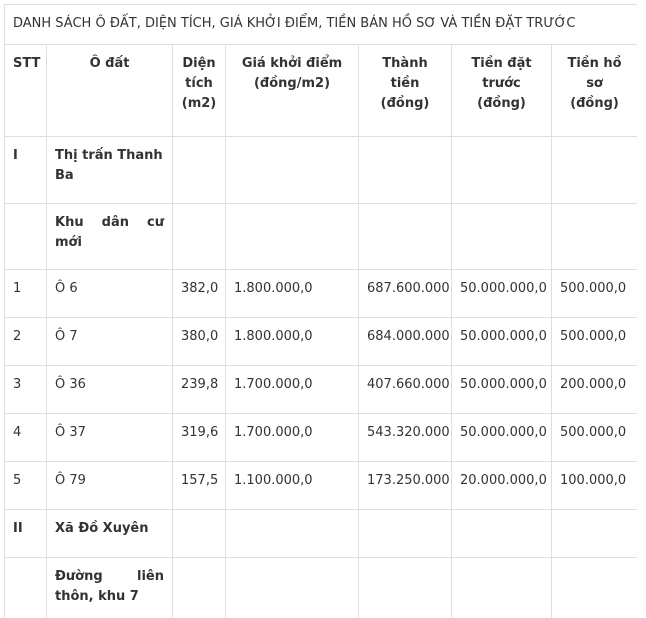  What do you see at coordinates (199, 485) in the screenshot?
I see `cell-area: 157,5` at bounding box center [199, 485].